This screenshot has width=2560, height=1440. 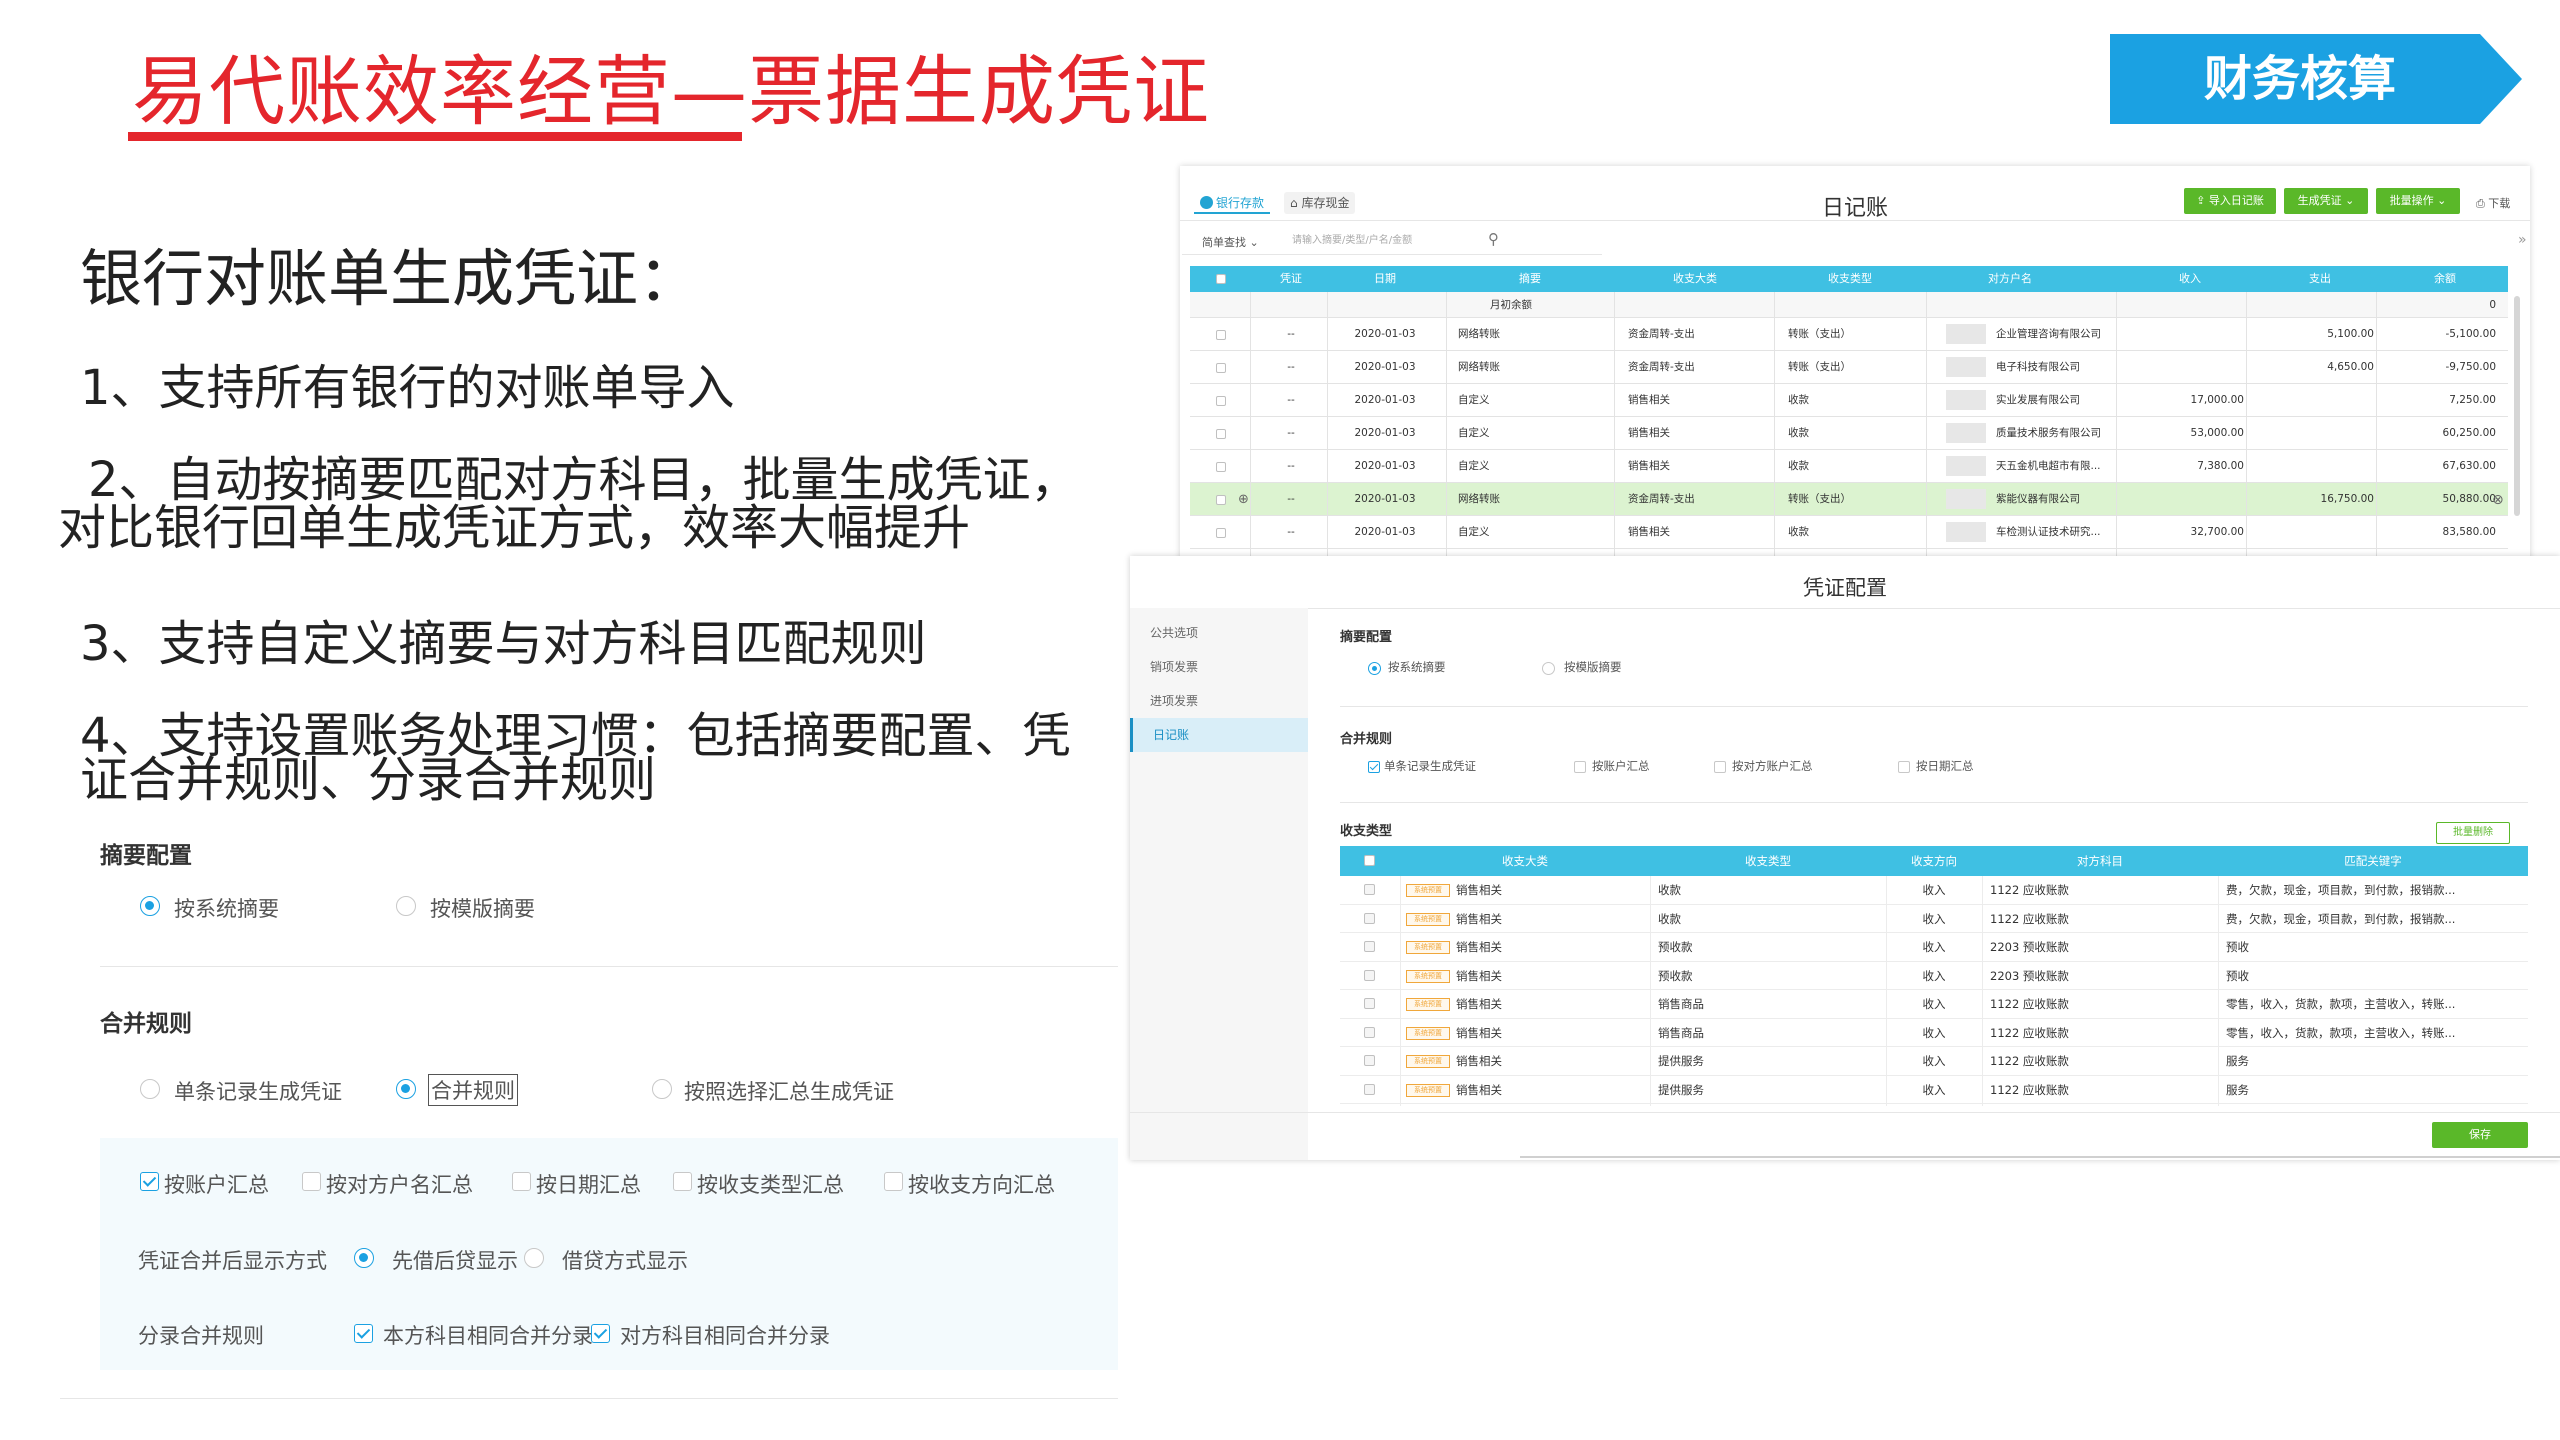 I want to click on batch-operation-button: 批量操作 ⌄, so click(x=2418, y=201).